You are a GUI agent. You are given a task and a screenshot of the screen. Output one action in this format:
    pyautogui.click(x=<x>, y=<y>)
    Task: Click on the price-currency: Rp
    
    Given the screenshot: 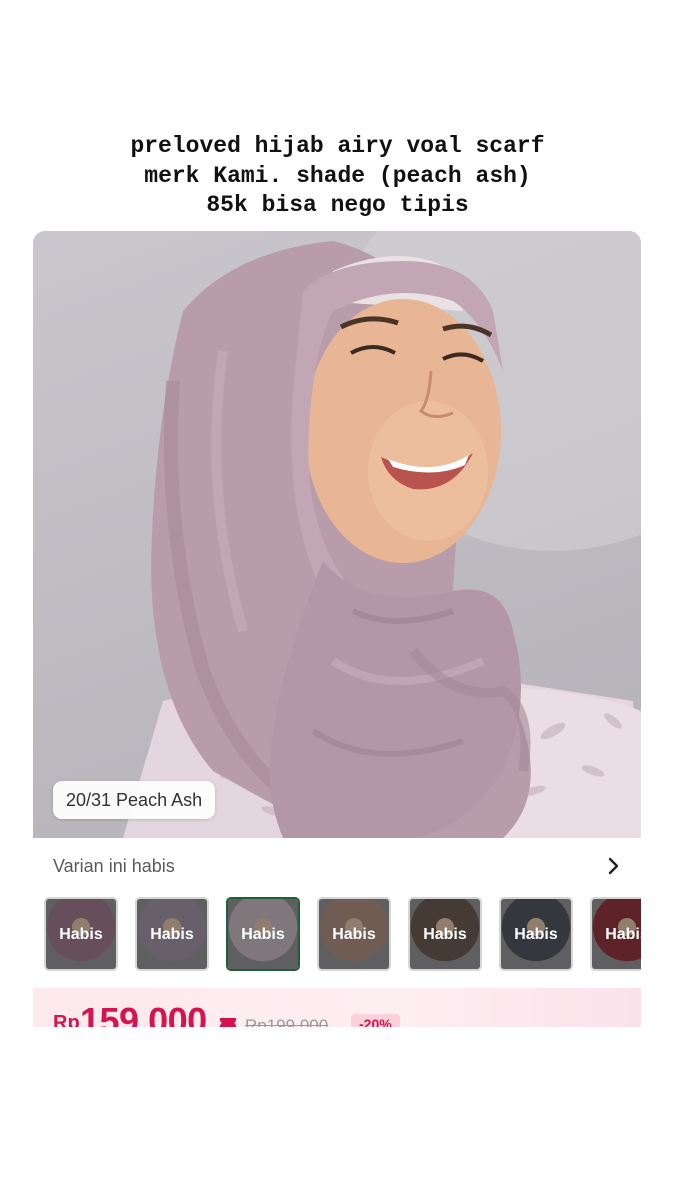 What is the action you would take?
    pyautogui.click(x=66, y=1019)
    